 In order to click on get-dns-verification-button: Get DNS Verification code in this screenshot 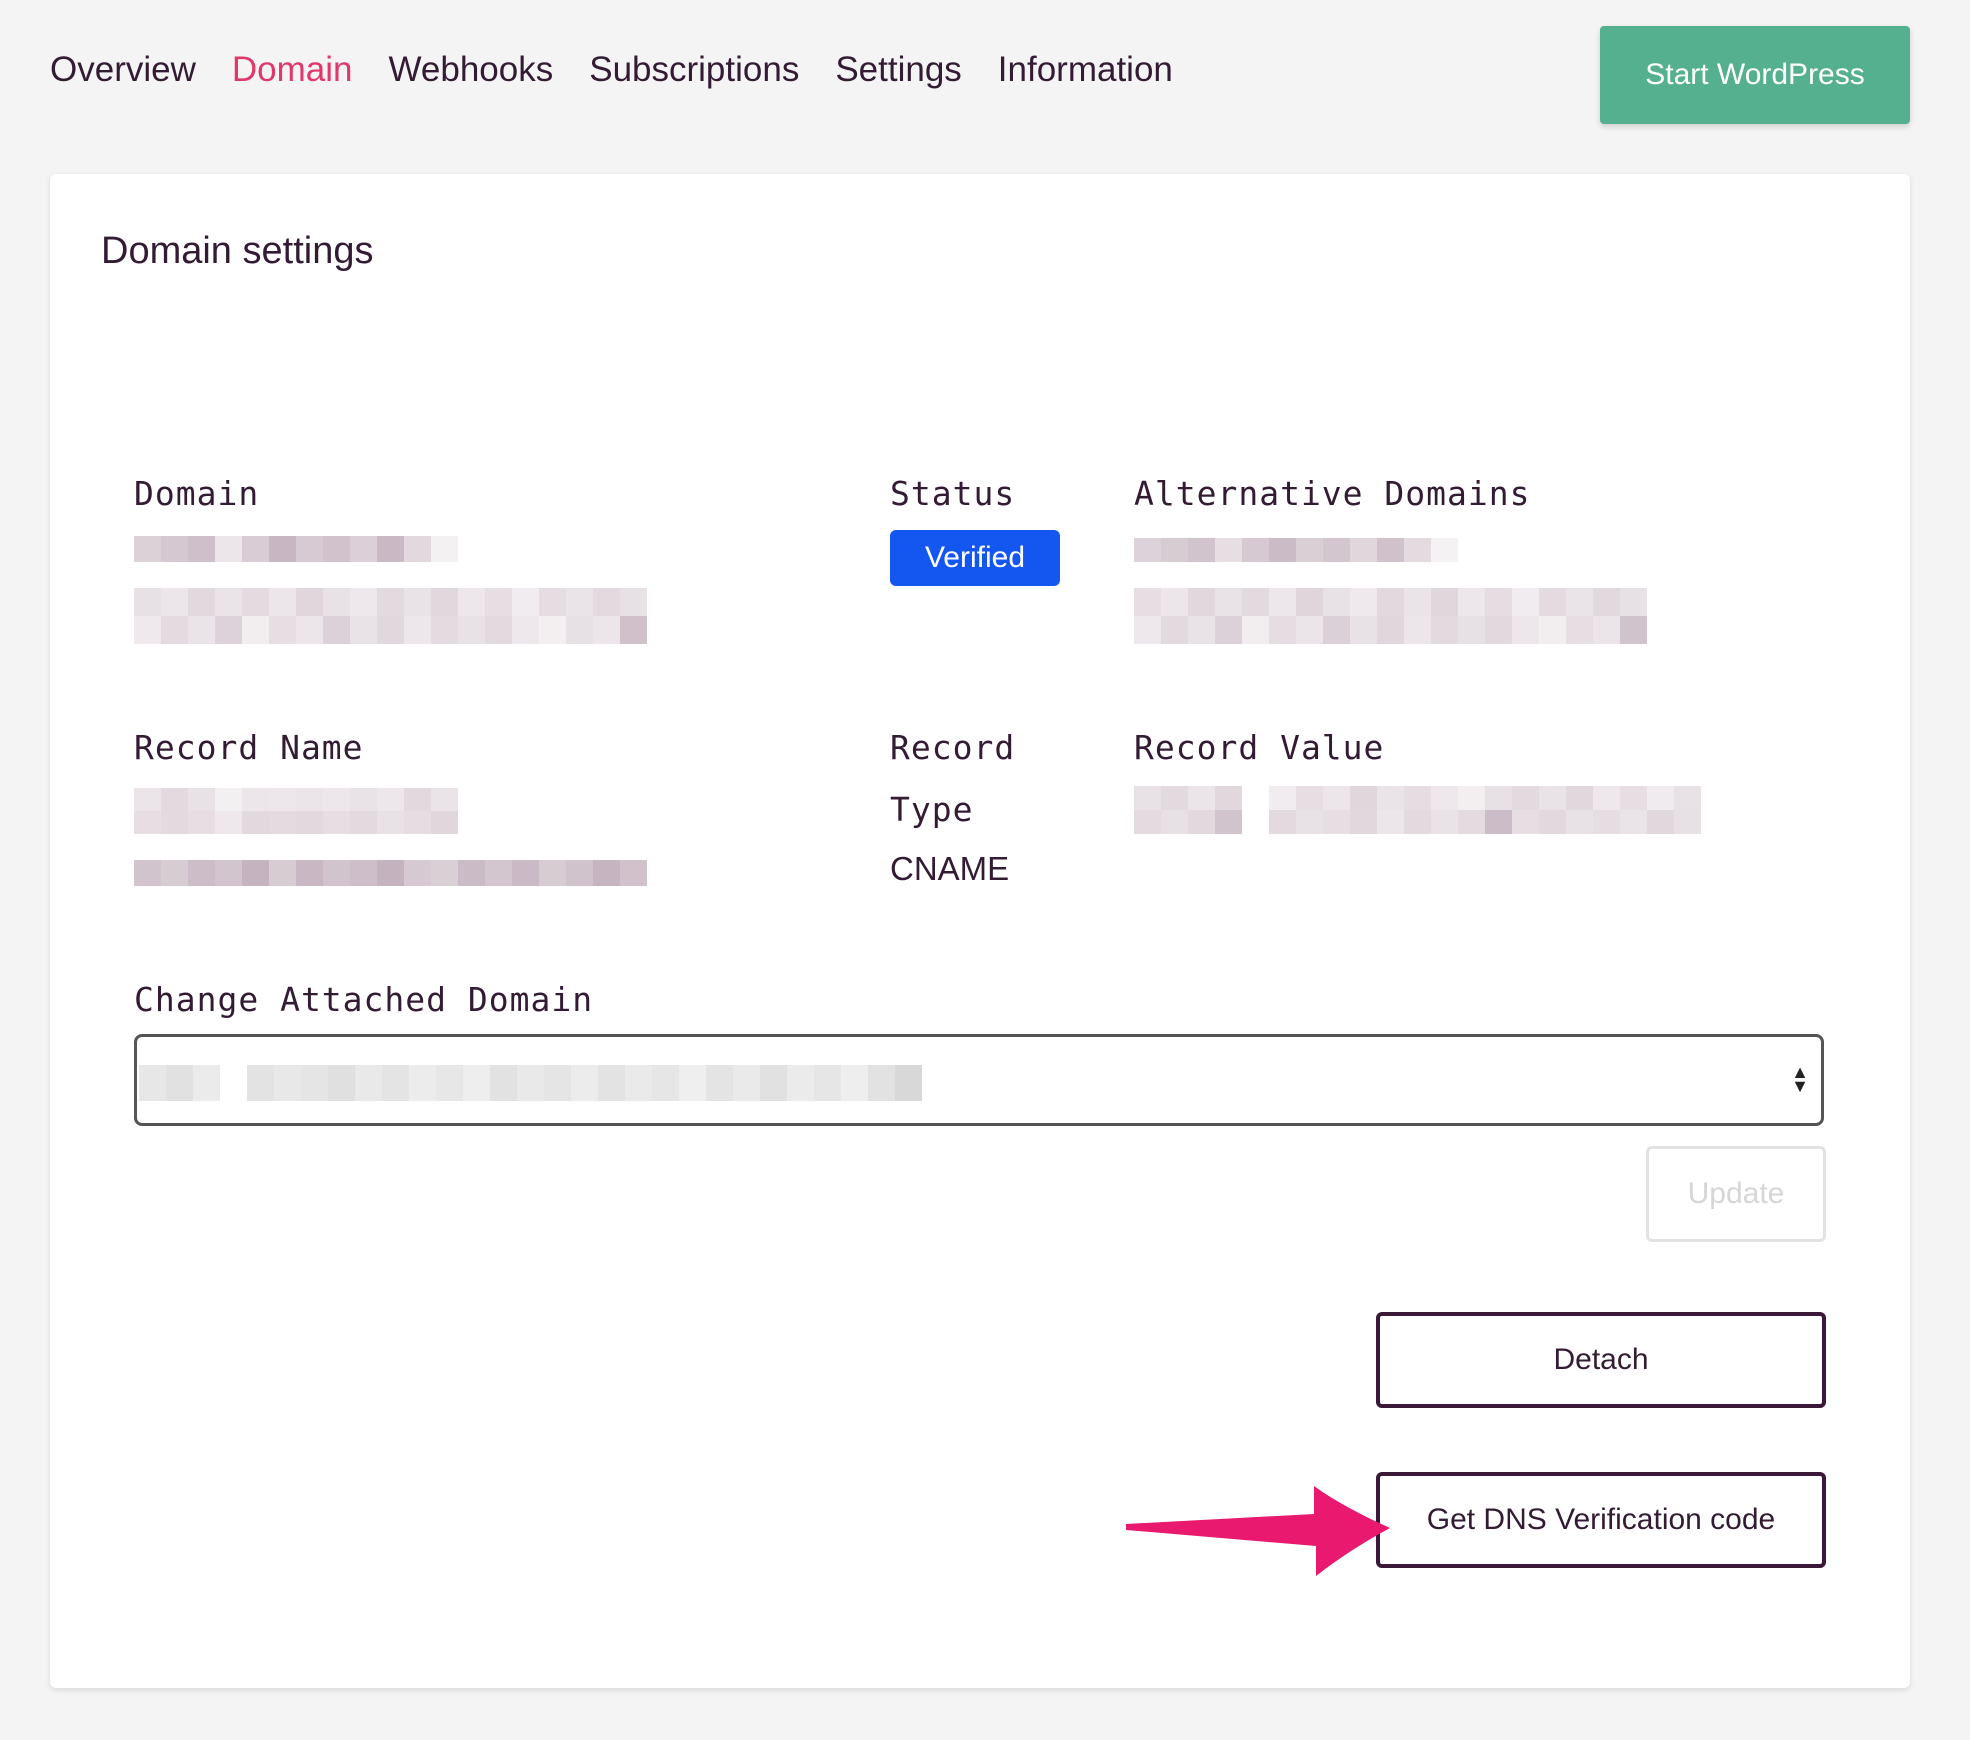, I will do `click(1601, 1520)`.